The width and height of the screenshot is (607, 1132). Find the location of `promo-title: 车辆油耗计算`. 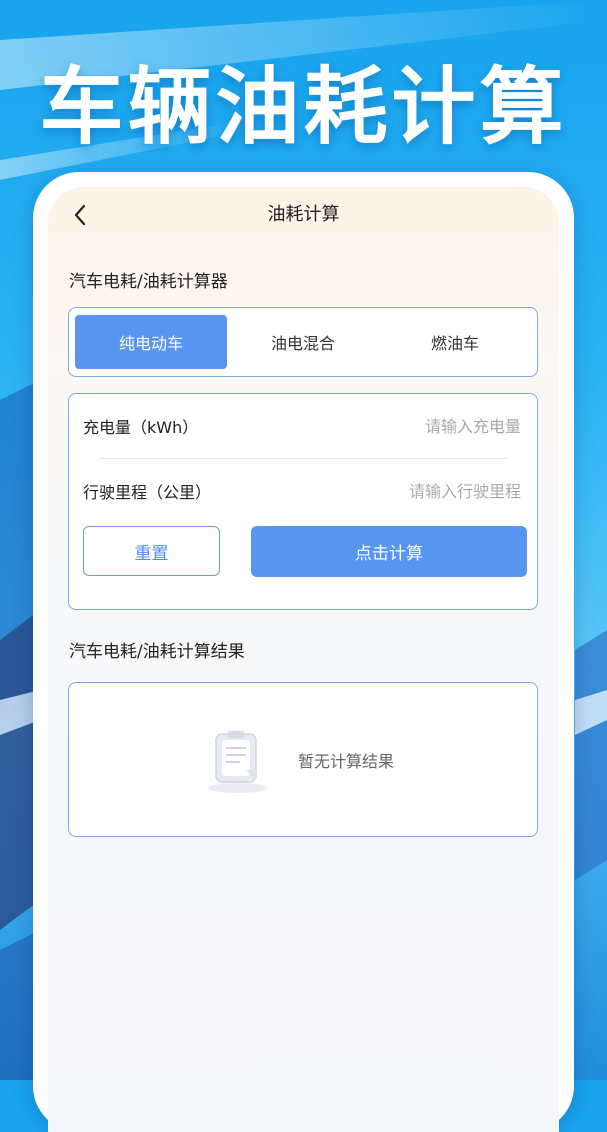

promo-title: 车辆油耗计算 is located at coordinates (303, 107).